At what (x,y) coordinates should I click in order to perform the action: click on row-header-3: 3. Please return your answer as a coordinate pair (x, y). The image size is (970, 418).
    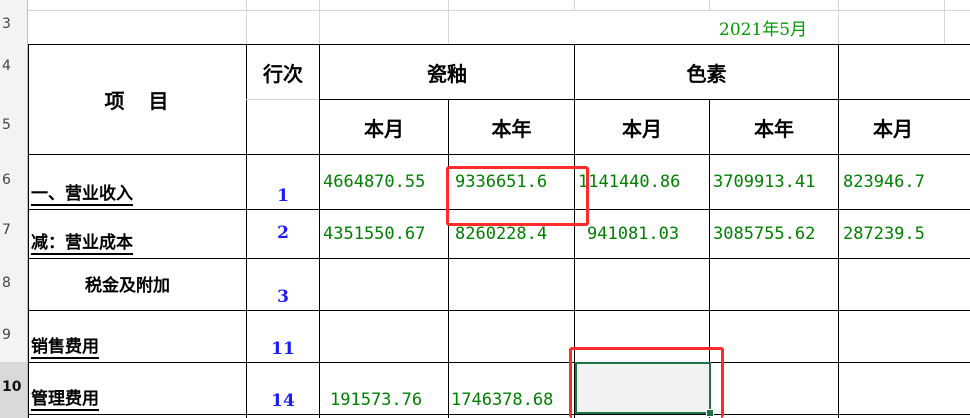
    Looking at the image, I should click on (14, 27).